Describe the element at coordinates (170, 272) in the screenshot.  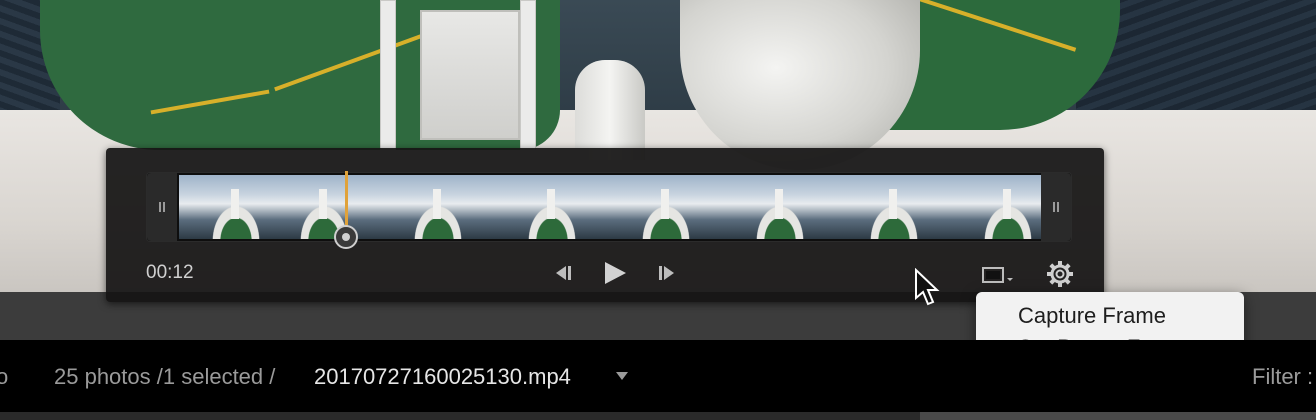
I see `current-timecode: 00:12` at that location.